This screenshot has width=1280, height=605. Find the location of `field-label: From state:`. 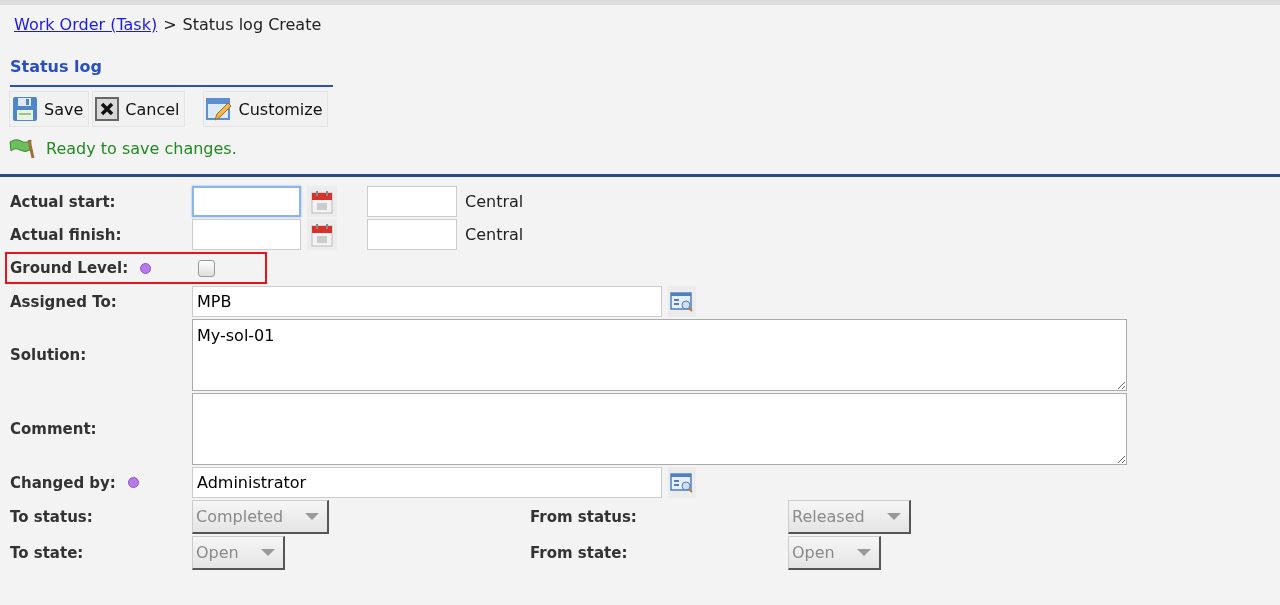

field-label: From state: is located at coordinates (579, 553).